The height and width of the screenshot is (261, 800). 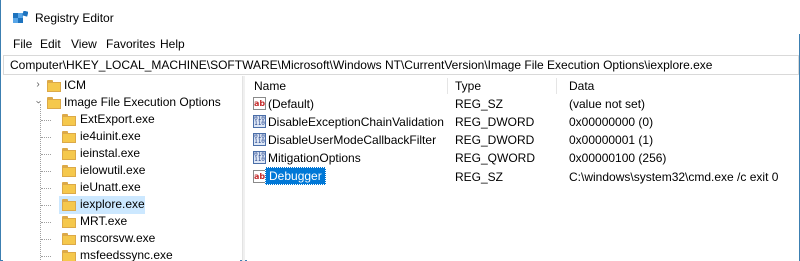 What do you see at coordinates (607, 104) in the screenshot?
I see `value-data: (value not set)` at bounding box center [607, 104].